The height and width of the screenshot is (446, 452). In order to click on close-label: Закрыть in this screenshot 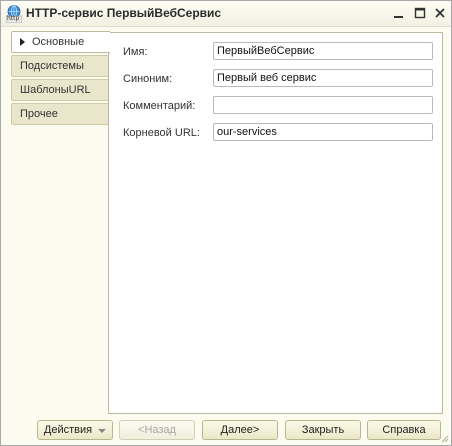, I will do `click(323, 430)`.